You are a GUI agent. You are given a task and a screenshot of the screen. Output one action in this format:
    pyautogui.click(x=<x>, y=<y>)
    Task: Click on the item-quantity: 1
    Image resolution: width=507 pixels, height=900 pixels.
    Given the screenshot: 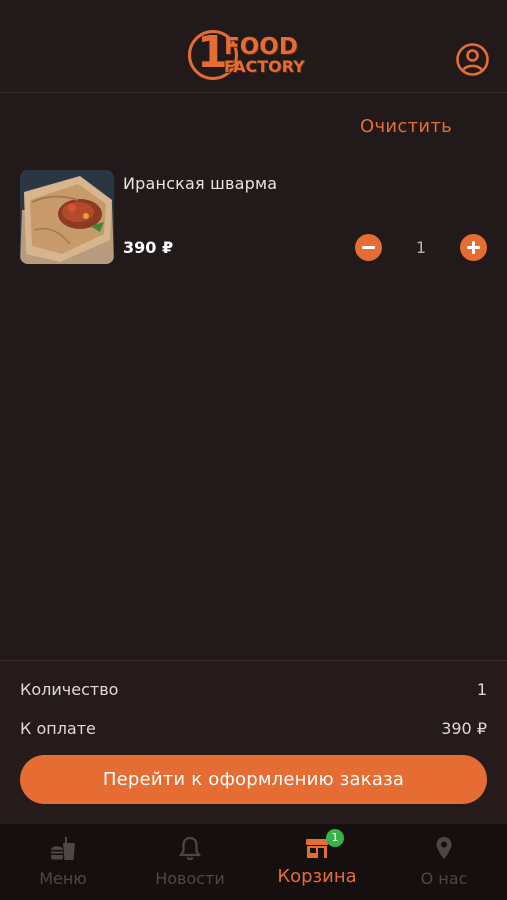 What is the action you would take?
    pyautogui.click(x=421, y=247)
    